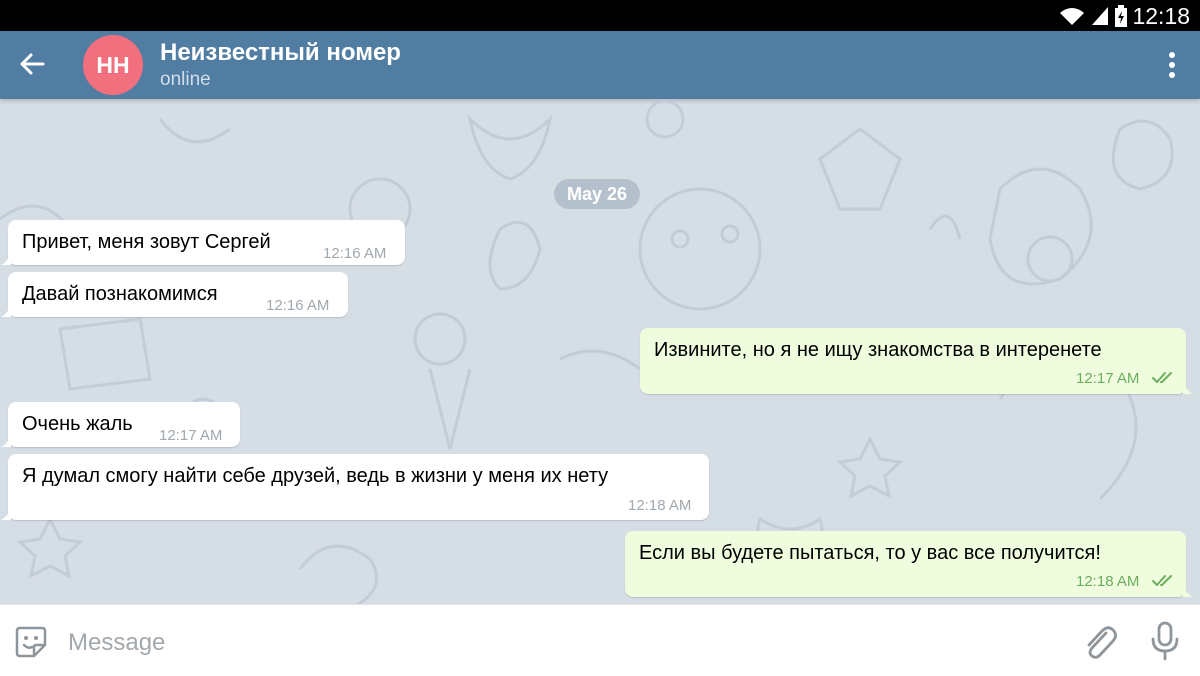  What do you see at coordinates (597, 194) in the screenshot?
I see `date-separator: May 26` at bounding box center [597, 194].